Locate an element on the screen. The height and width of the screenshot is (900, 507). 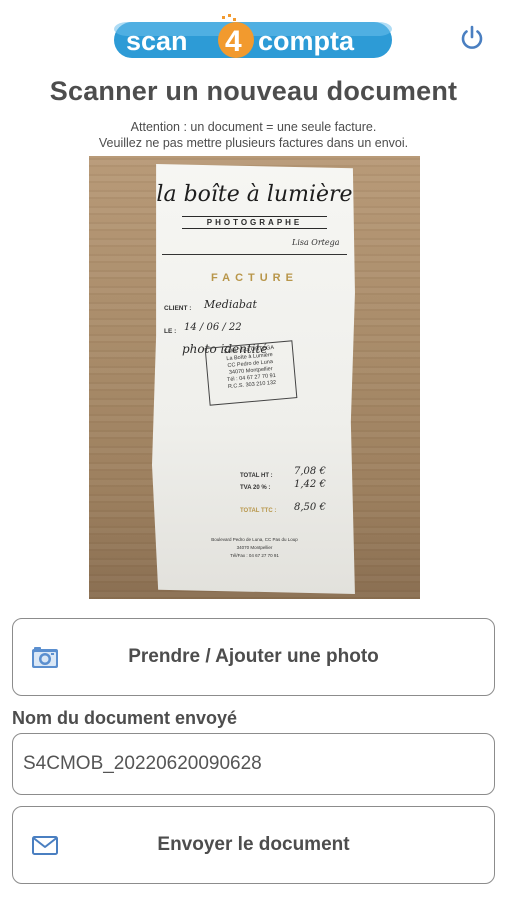
send-document-button: Envoyer le document is located at coordinates (253, 845).